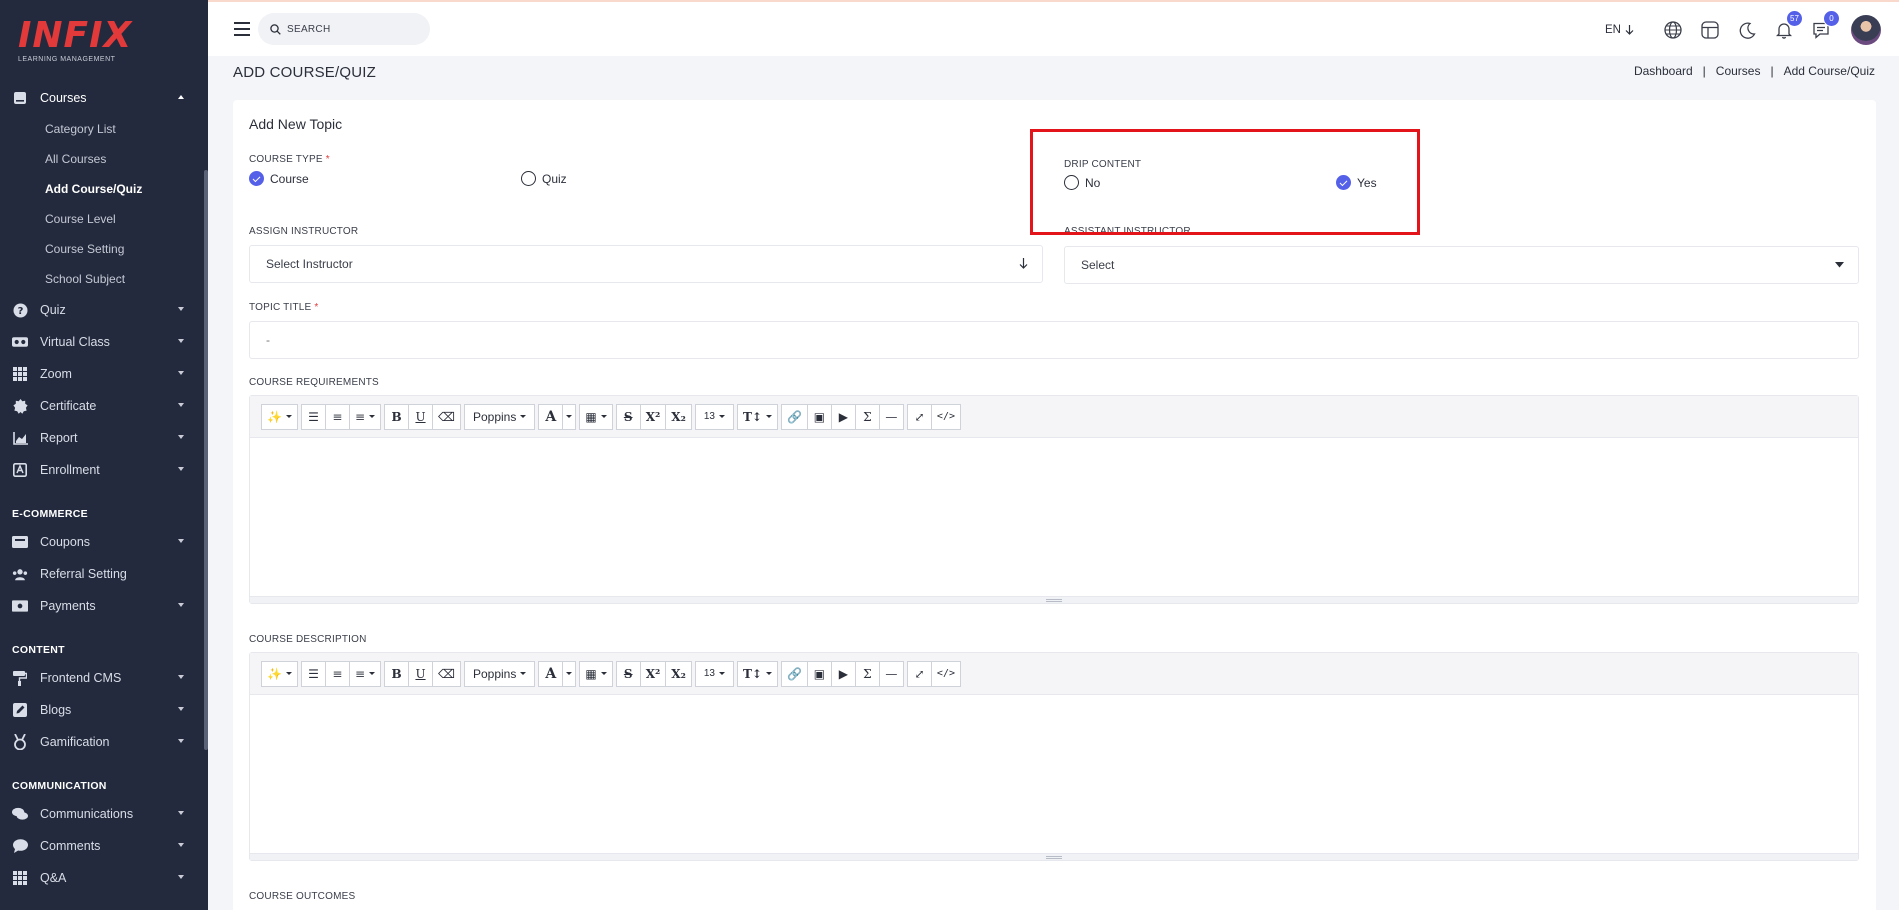  What do you see at coordinates (102, 279) in the screenshot?
I see `sidebar-subitem-school-subject: School Subject` at bounding box center [102, 279].